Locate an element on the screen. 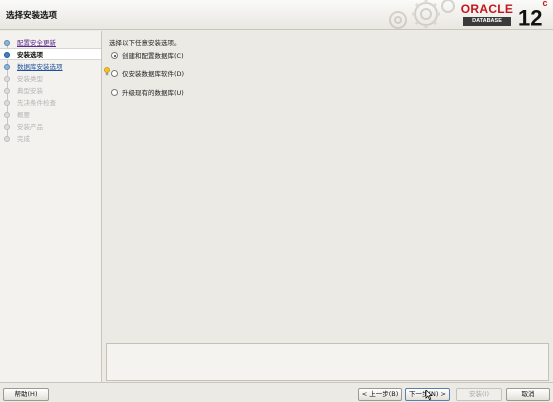 Image resolution: width=553 pixels, height=402 pixels. cancel-button: 取消 is located at coordinates (528, 394).